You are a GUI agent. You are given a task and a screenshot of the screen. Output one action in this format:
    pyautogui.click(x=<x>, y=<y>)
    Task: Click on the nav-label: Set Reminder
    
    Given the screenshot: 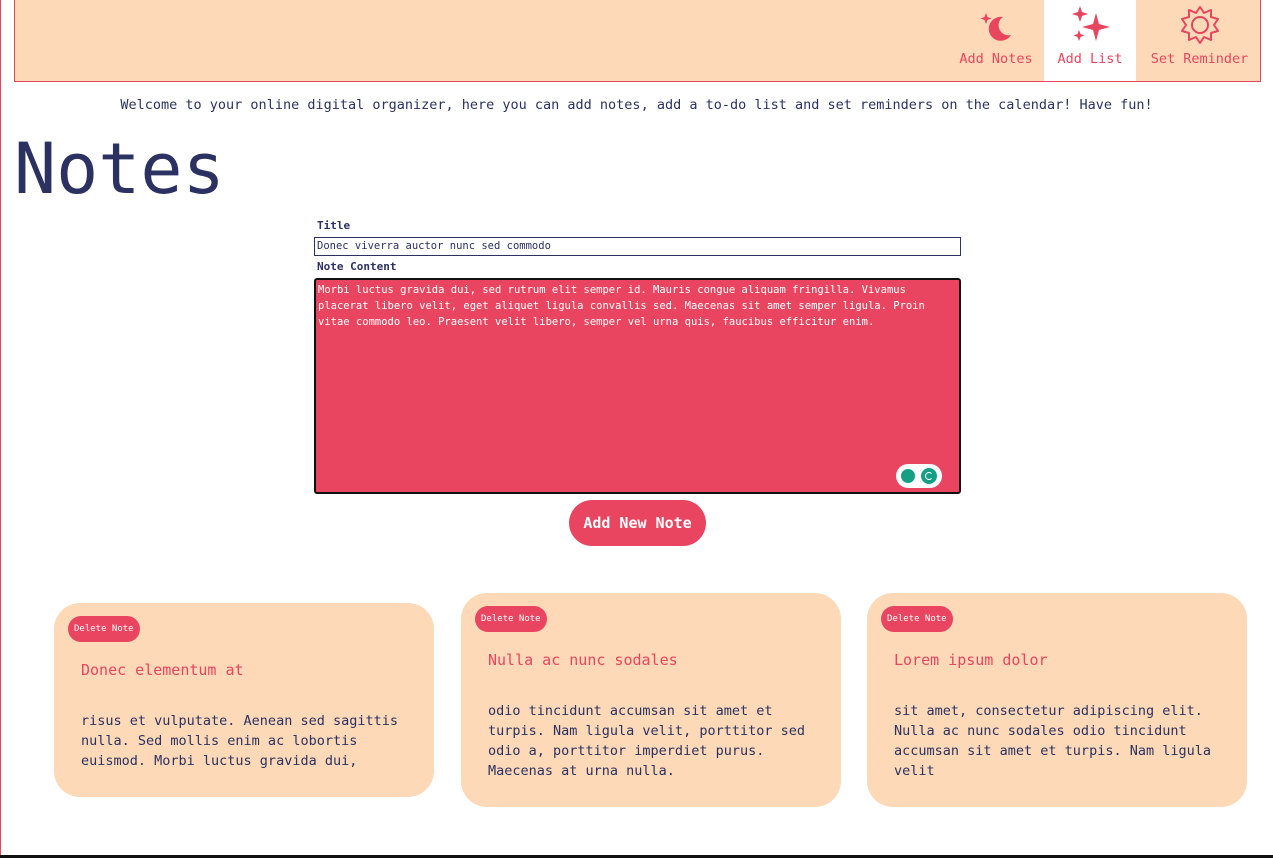 What is the action you would take?
    pyautogui.click(x=1199, y=59)
    